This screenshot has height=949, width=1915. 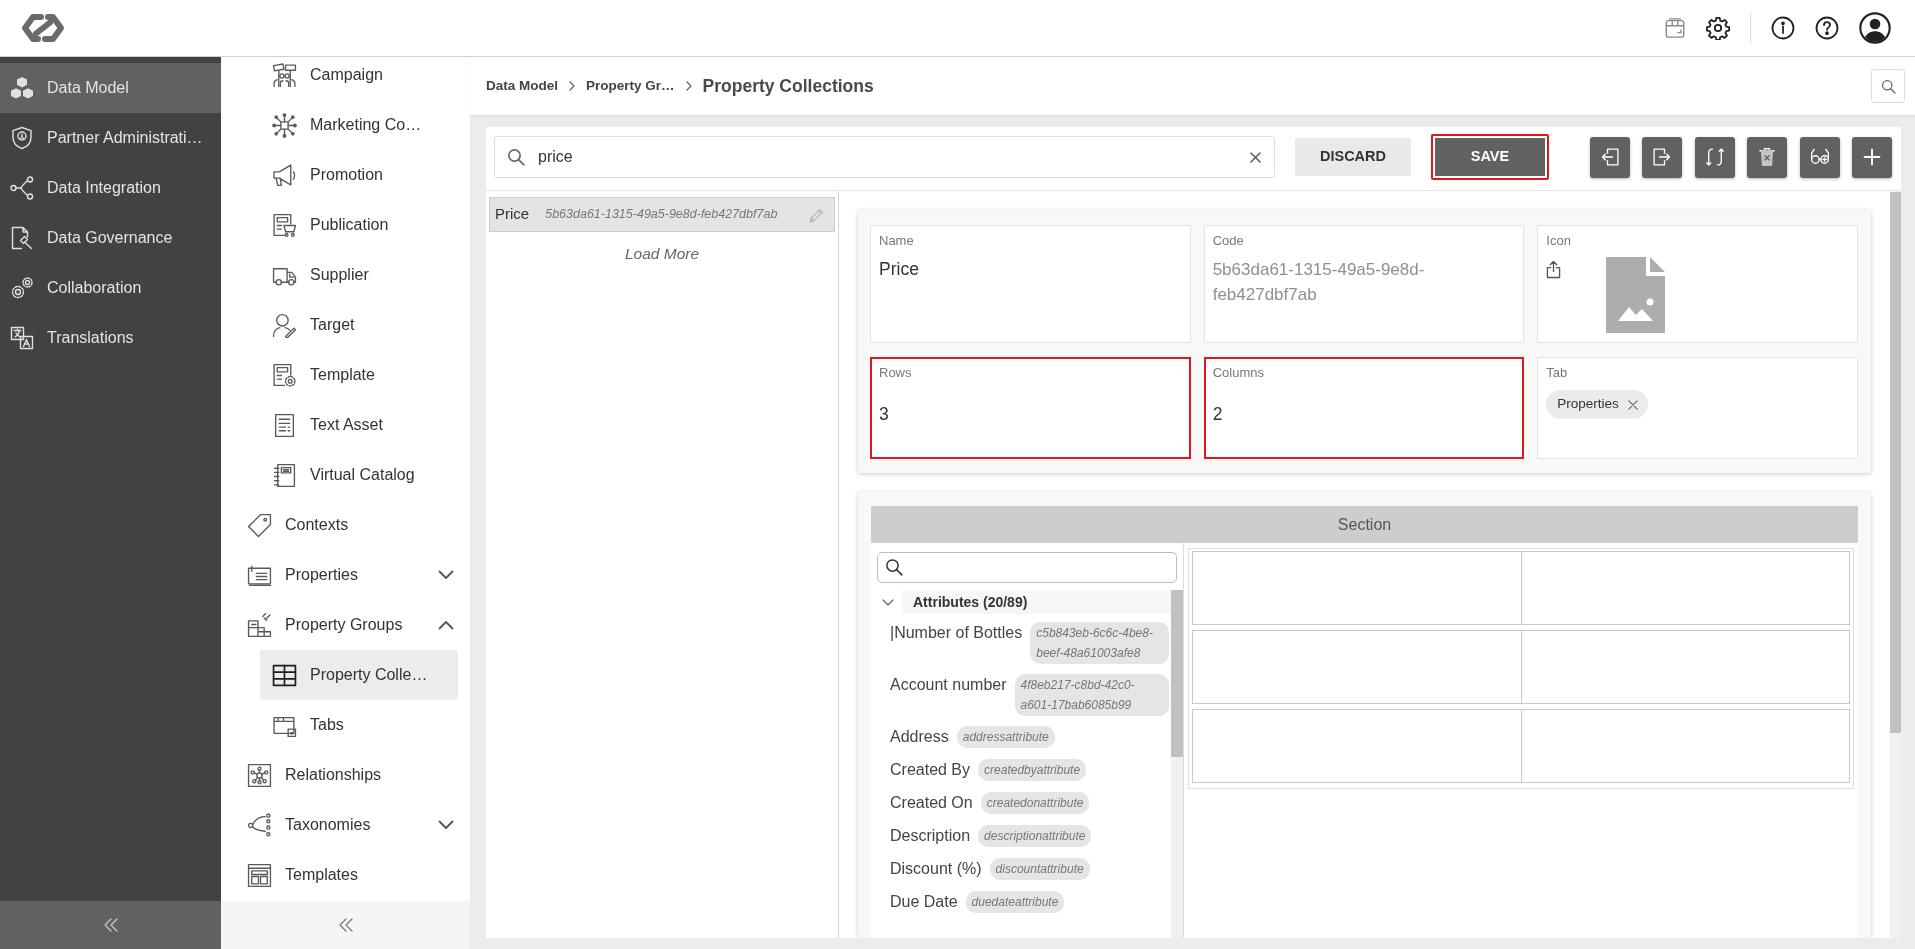 What do you see at coordinates (284, 125) in the screenshot?
I see `hub-icon` at bounding box center [284, 125].